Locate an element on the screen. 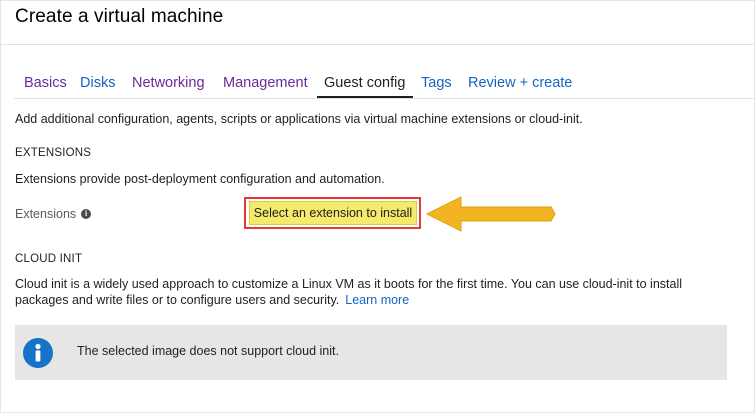 Image resolution: width=755 pixels, height=413 pixels. info-circle-icon: i is located at coordinates (86, 214).